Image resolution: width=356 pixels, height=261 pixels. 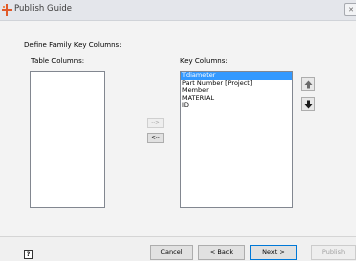 What do you see at coordinates (7, 10) in the screenshot?
I see `publish-guide-icon` at bounding box center [7, 10].